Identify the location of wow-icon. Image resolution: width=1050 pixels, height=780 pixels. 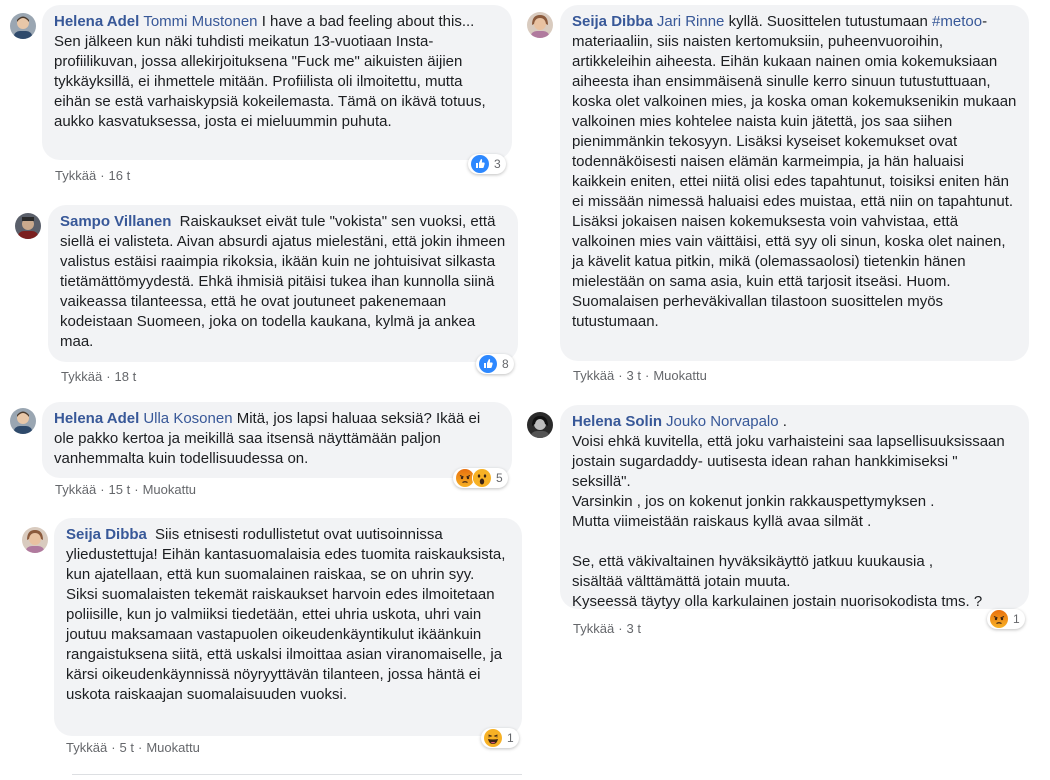
(482, 478).